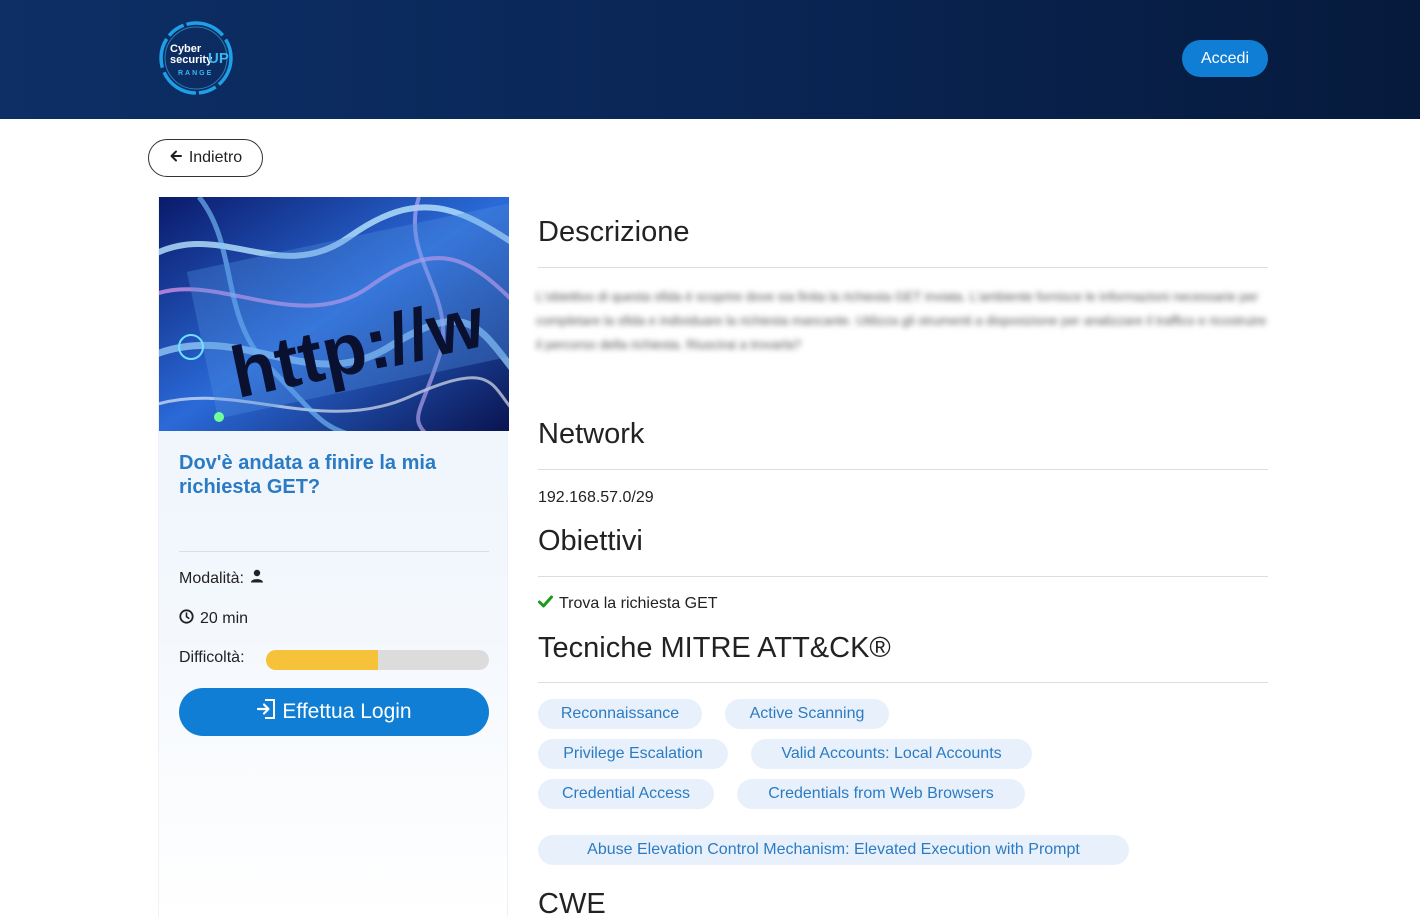 The image size is (1420, 921). Describe the element at coordinates (710, 59) in the screenshot. I see `header: Cyber security UP RANGE Accedi` at that location.